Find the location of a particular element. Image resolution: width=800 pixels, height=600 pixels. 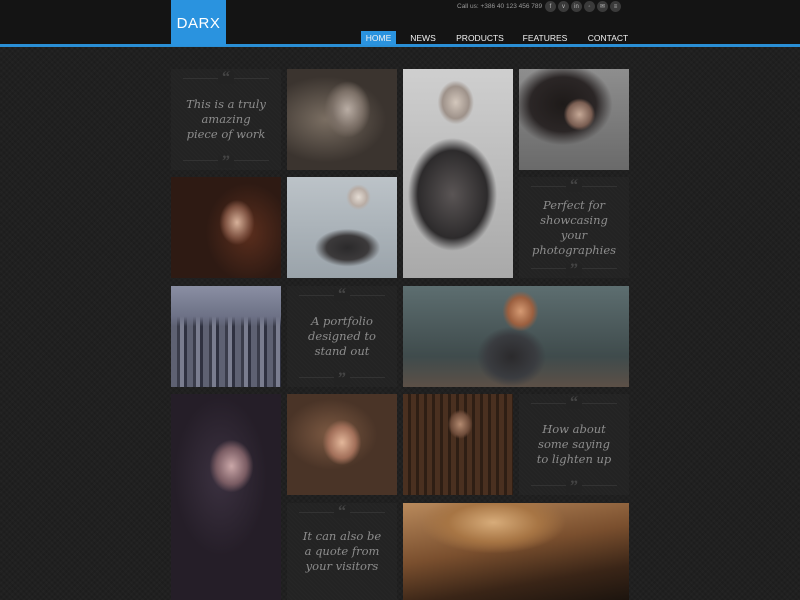

linkedin-icon: in is located at coordinates (576, 6).